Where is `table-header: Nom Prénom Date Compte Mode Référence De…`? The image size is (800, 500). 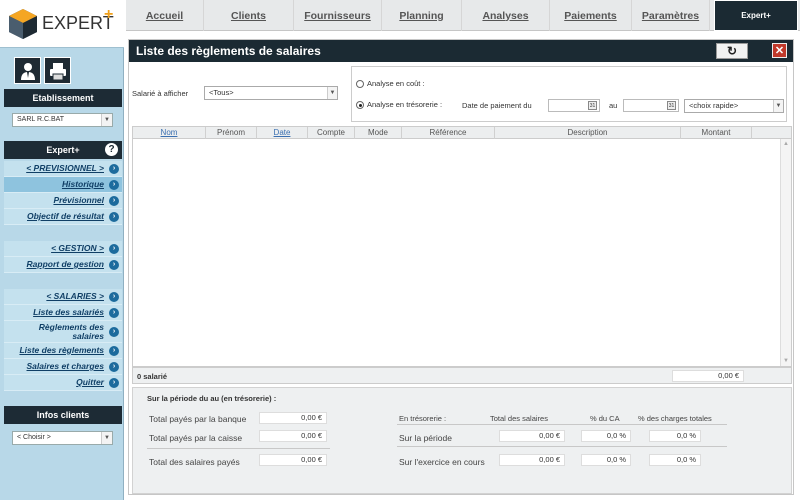
table-header: Nom Prénom Date Compte Mode Référence De… is located at coordinates (462, 133).